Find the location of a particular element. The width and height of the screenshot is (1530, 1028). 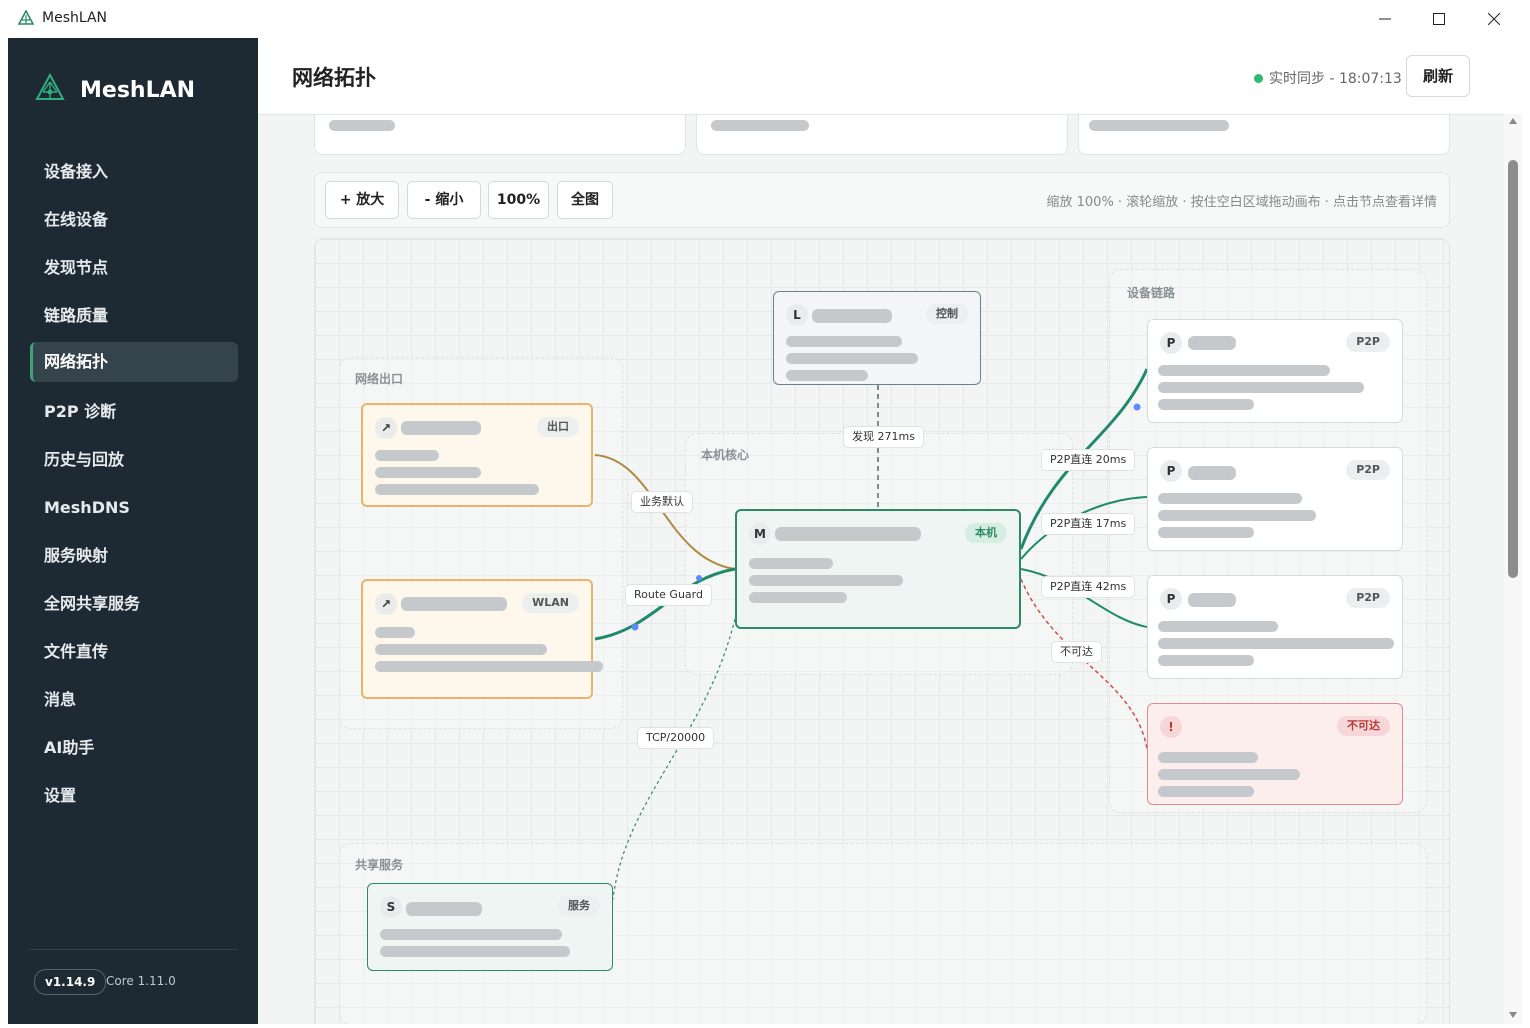

page-scrollbar is located at coordinates (1513, 569).